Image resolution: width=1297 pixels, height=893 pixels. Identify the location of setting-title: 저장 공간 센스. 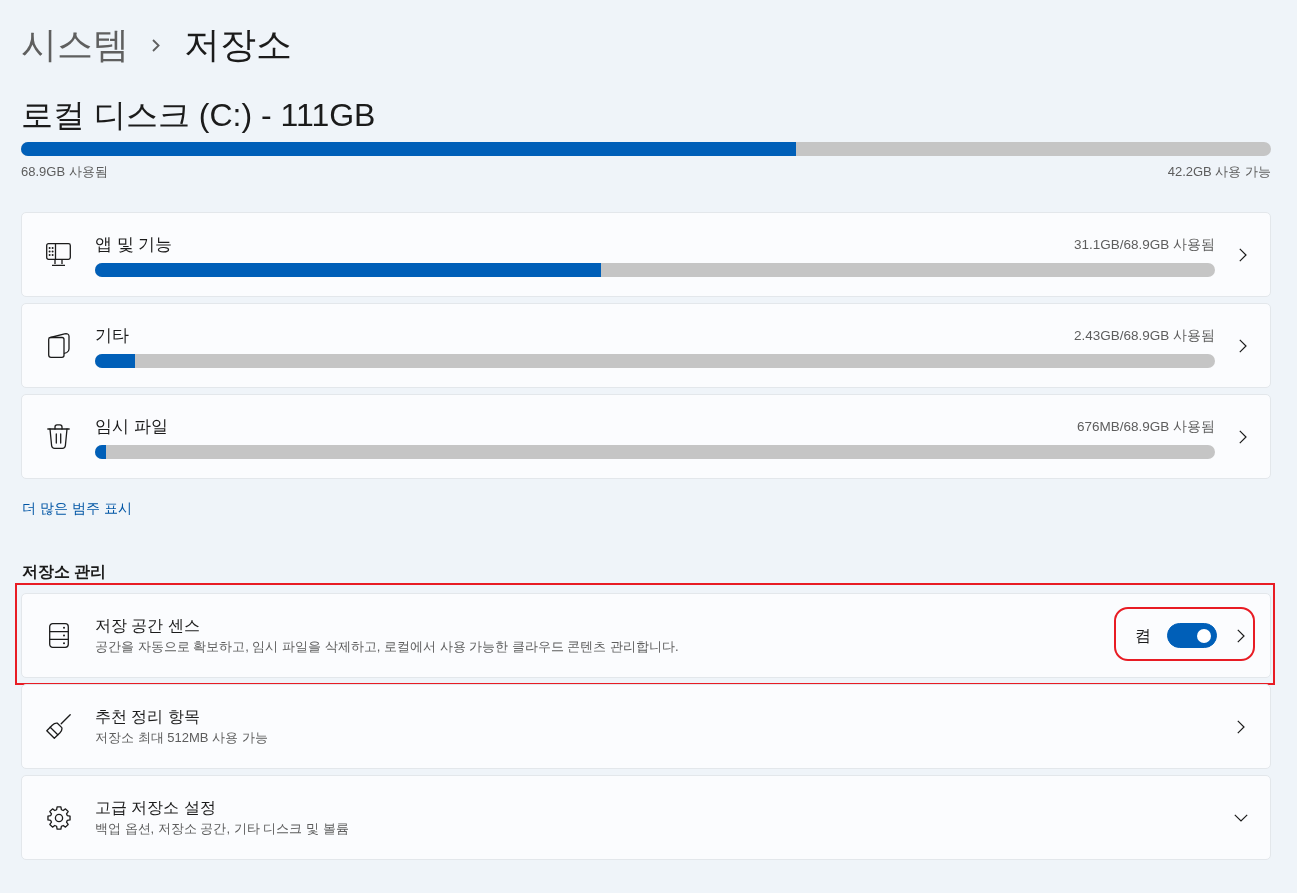
(148, 625).